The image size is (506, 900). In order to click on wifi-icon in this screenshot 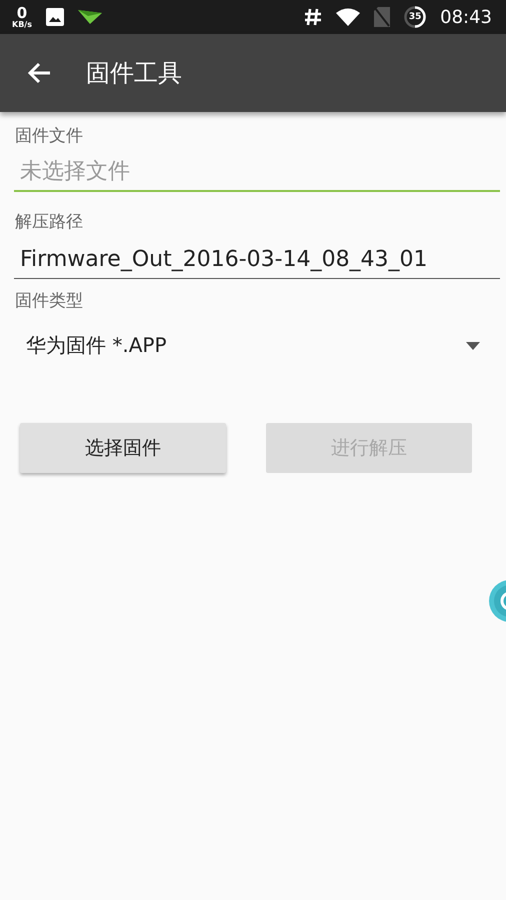, I will do `click(348, 17)`.